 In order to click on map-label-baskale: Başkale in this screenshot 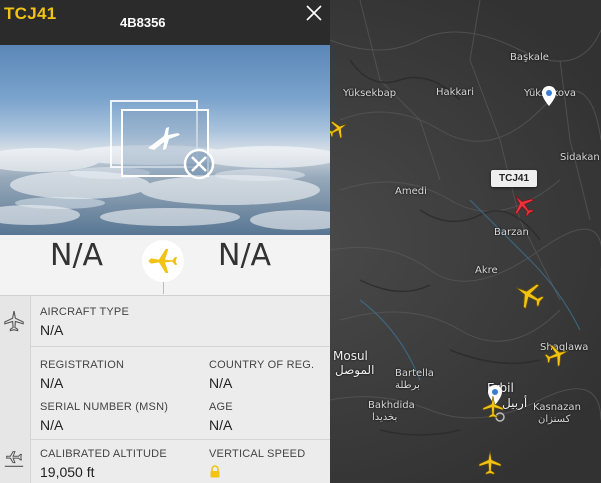, I will do `click(529, 57)`.